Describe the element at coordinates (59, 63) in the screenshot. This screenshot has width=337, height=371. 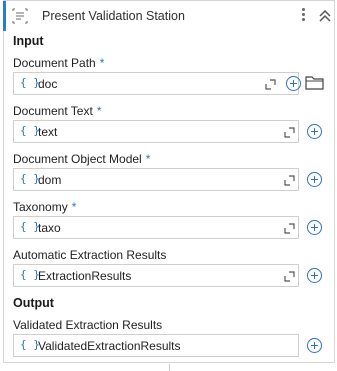
I see `label-document-path: Document Path *` at that location.